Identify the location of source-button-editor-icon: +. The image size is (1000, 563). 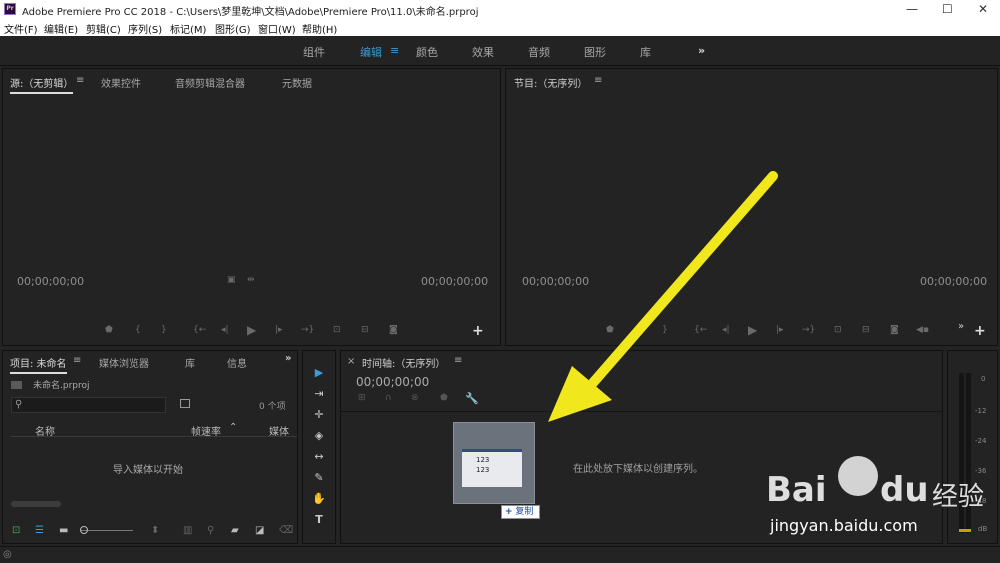
(478, 331).